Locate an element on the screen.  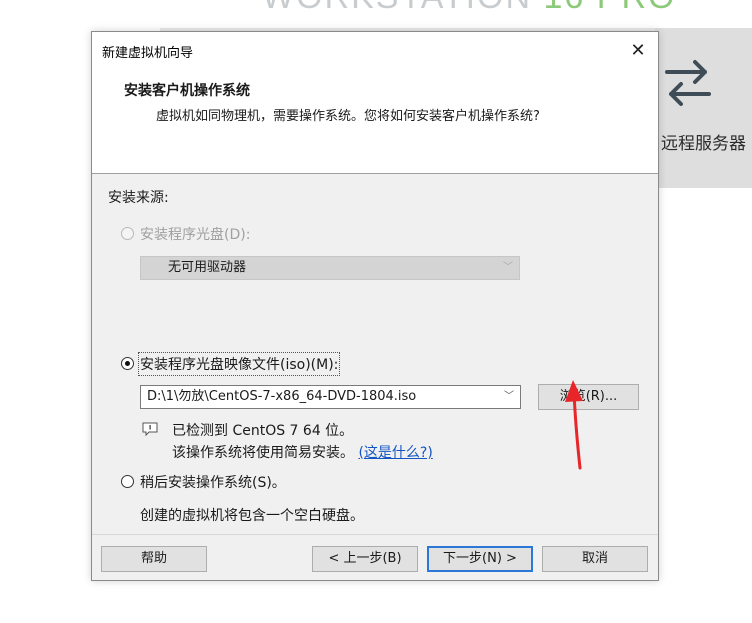
drive-select-value: 无可用驱动器 is located at coordinates (207, 267).